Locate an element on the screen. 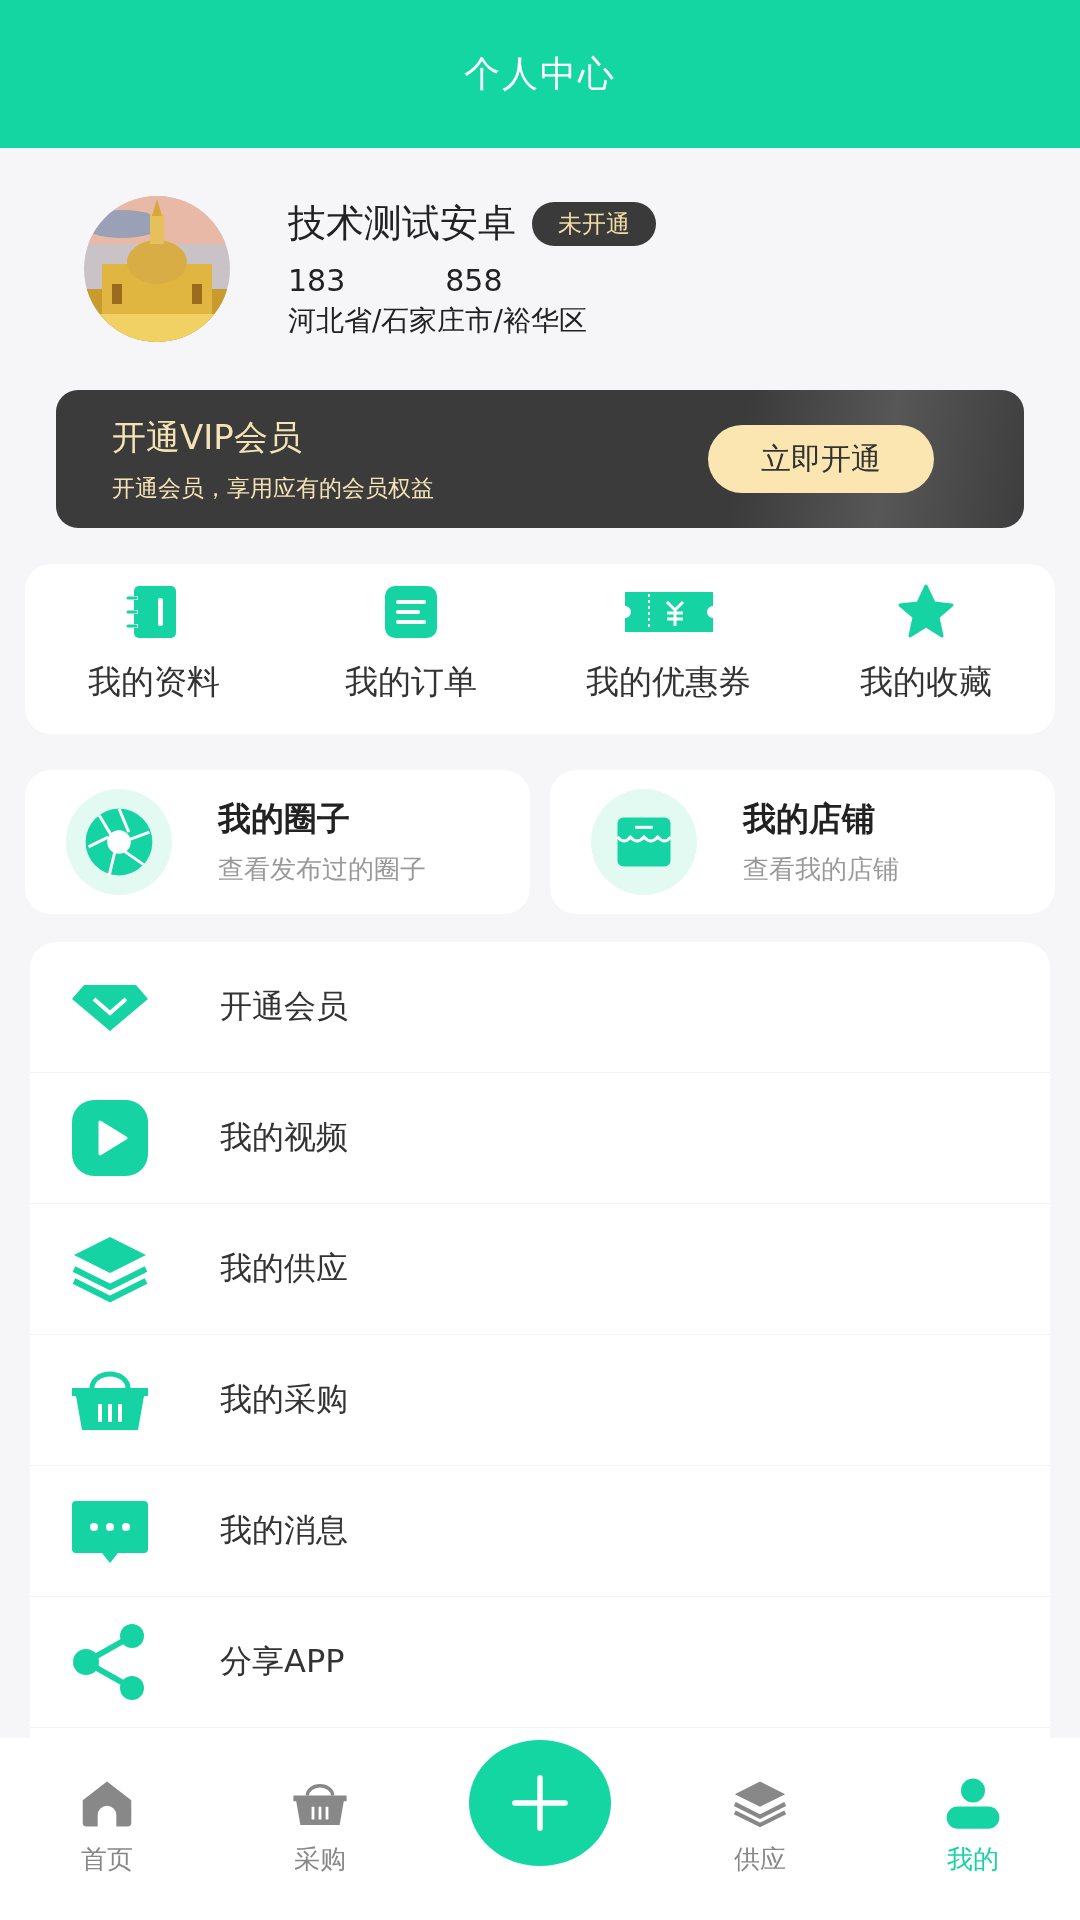 Image resolution: width=1080 pixels, height=1920 pixels. menu-label: 开通会员 is located at coordinates (284, 1006).